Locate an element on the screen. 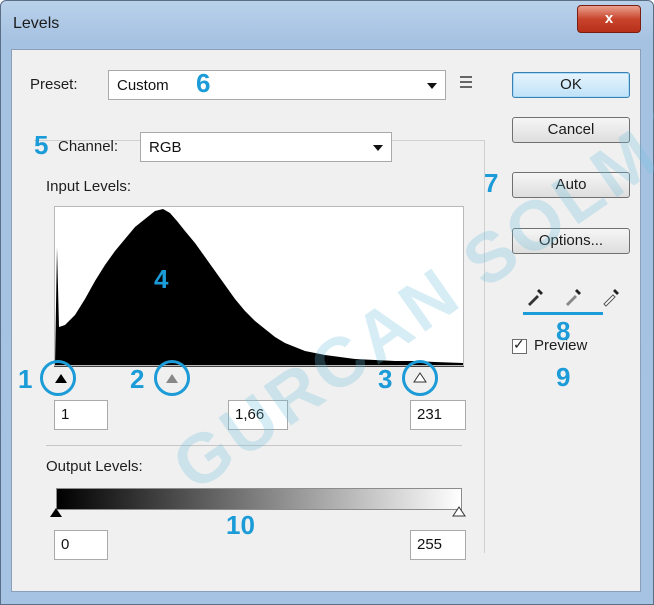  input-levels-label: Input Levels: is located at coordinates (89, 186).